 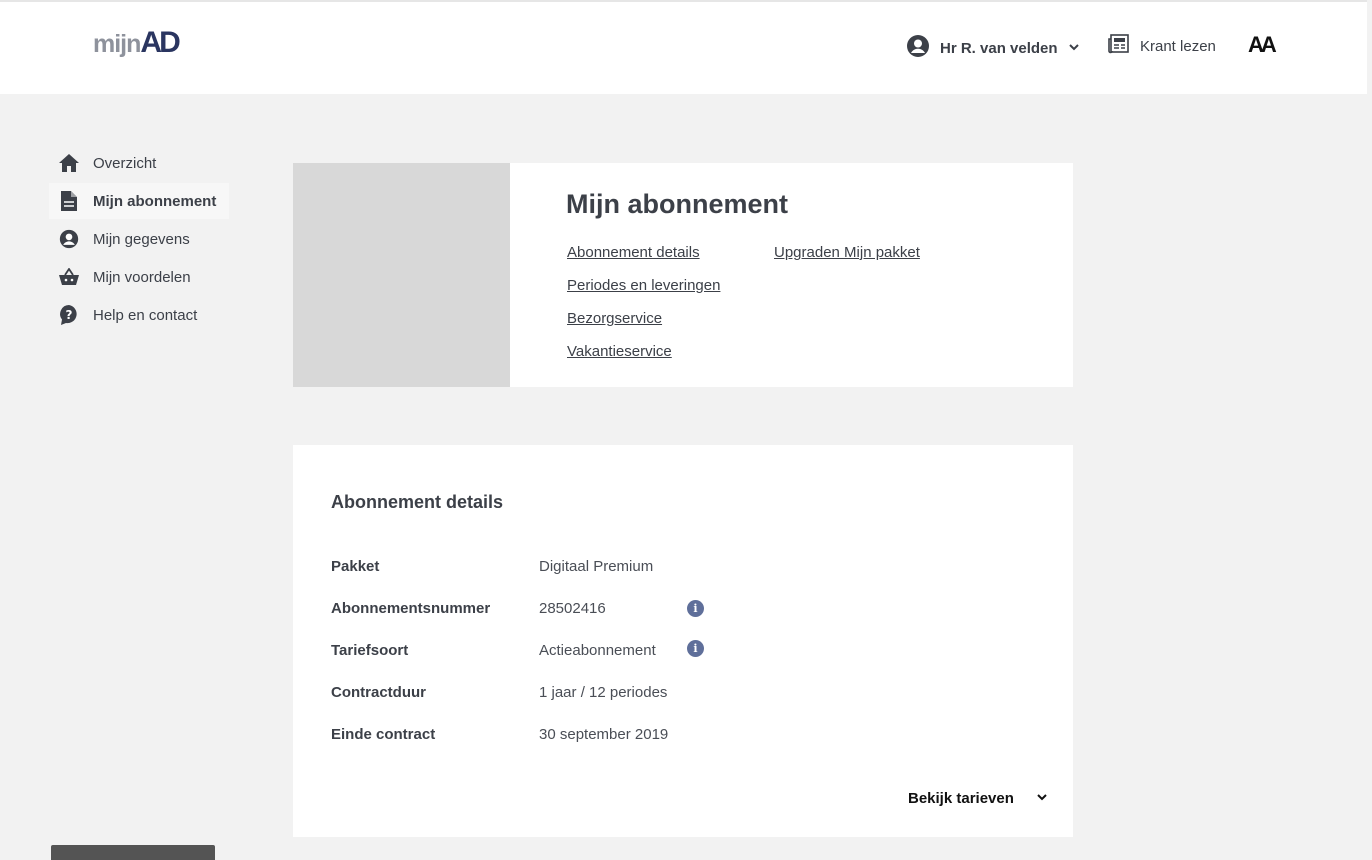 I want to click on sidebar-item-mijn-gegevens: Mijn gegevens, so click(x=139, y=239).